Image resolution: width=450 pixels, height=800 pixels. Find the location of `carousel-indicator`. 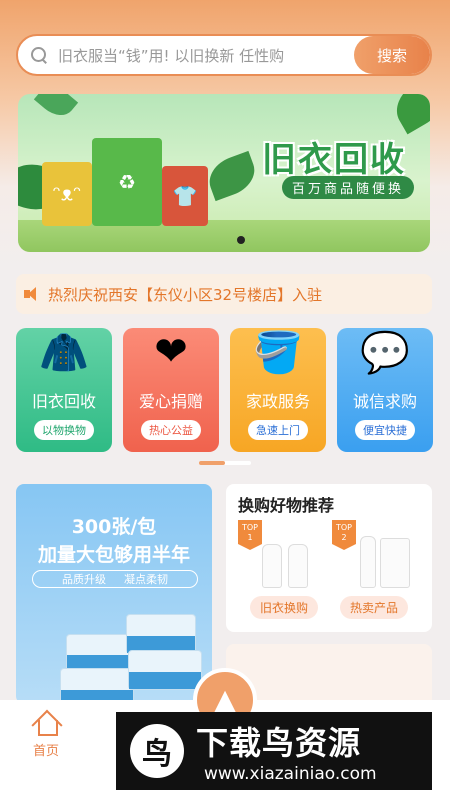

carousel-indicator is located at coordinates (241, 240).